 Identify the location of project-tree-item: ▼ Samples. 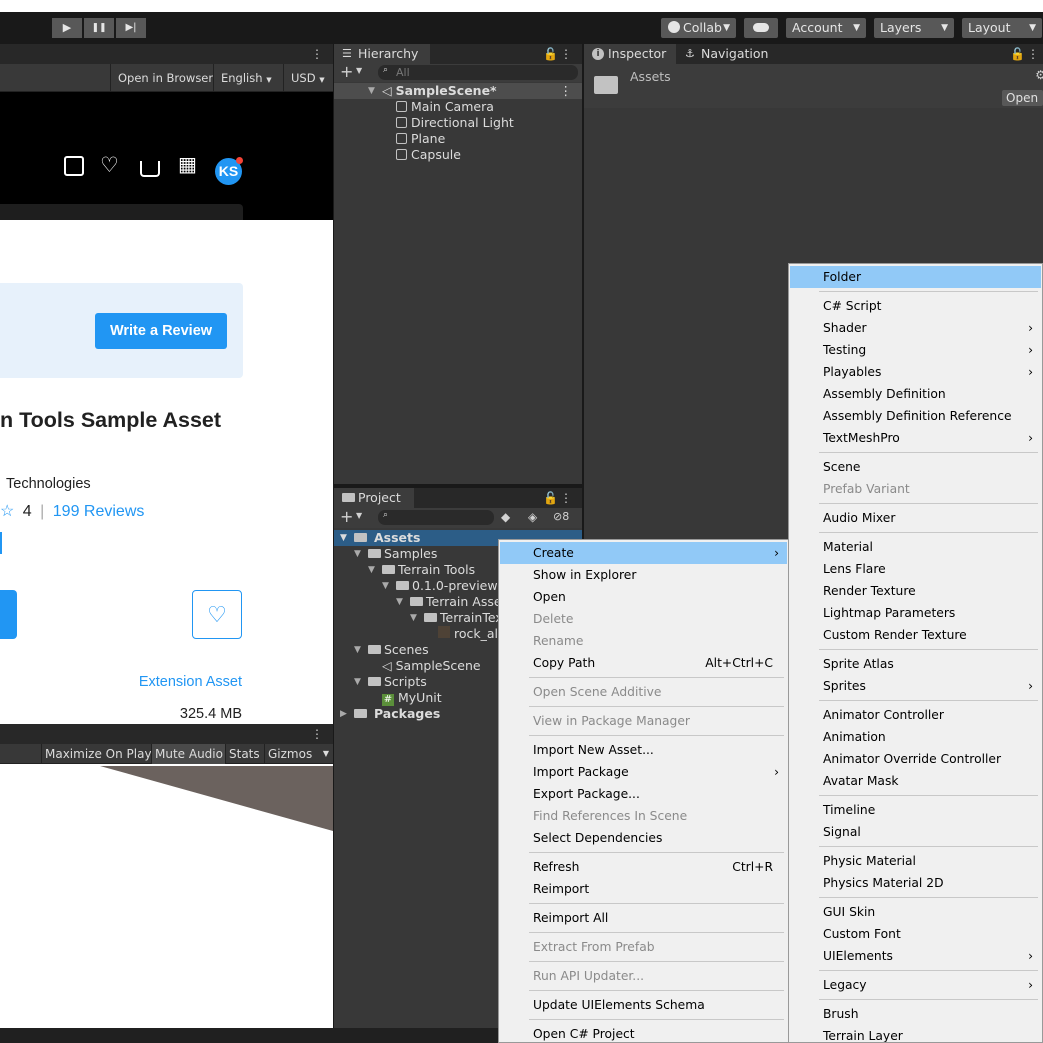
(385, 554).